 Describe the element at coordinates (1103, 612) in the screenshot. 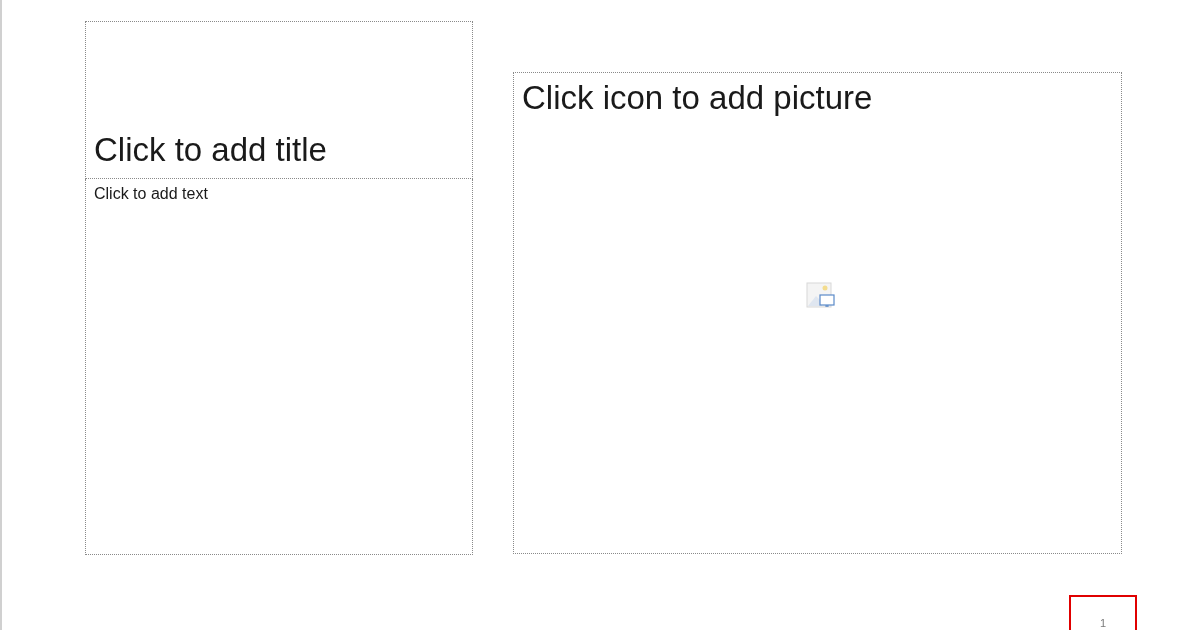

I see `slide-number: 1` at that location.